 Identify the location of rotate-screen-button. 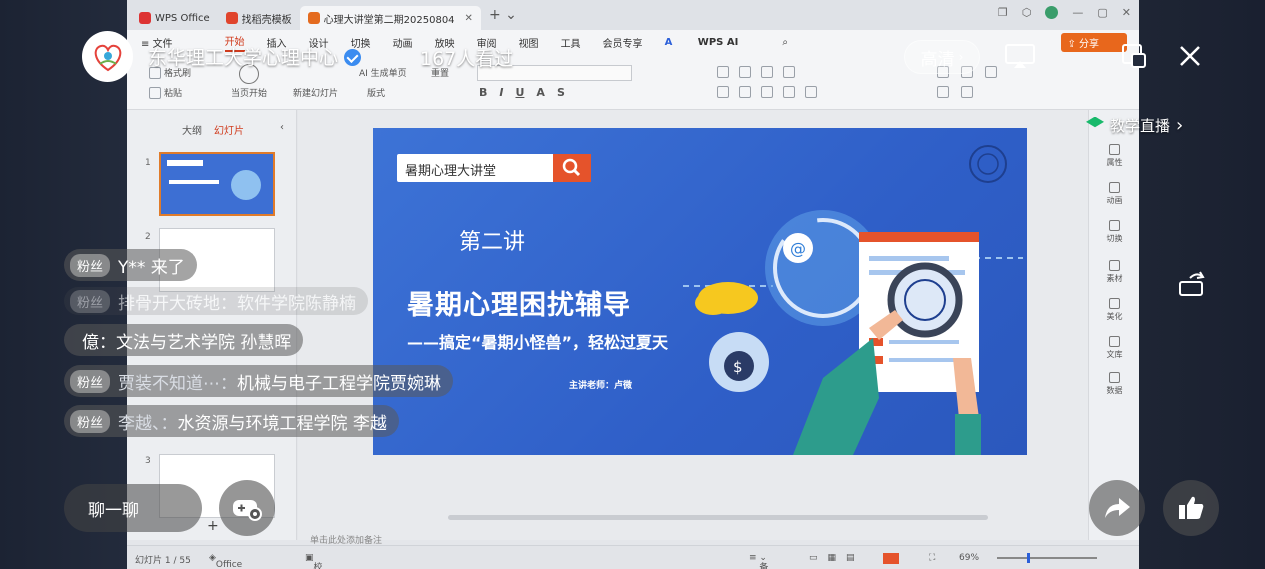
(1192, 284).